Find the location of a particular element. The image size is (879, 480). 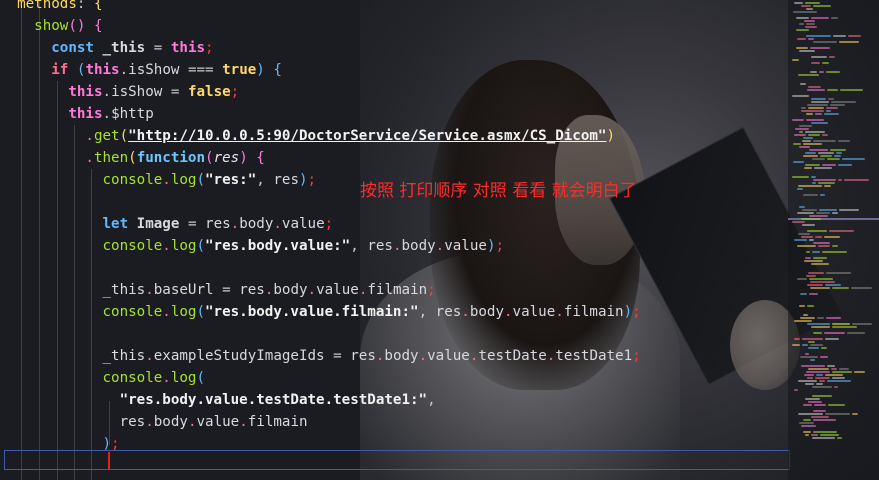

minimap is located at coordinates (833, 240).